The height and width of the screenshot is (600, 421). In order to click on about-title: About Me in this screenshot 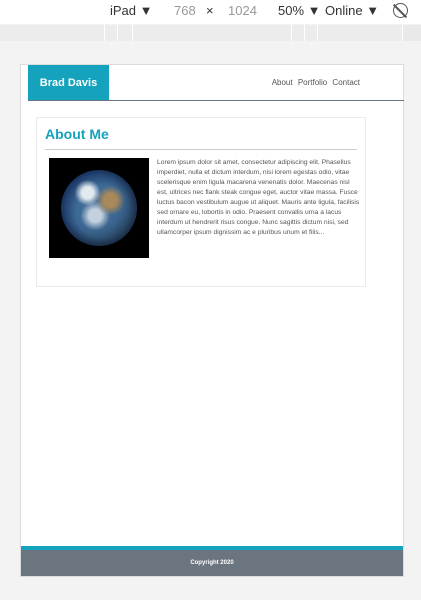, I will do `click(77, 134)`.